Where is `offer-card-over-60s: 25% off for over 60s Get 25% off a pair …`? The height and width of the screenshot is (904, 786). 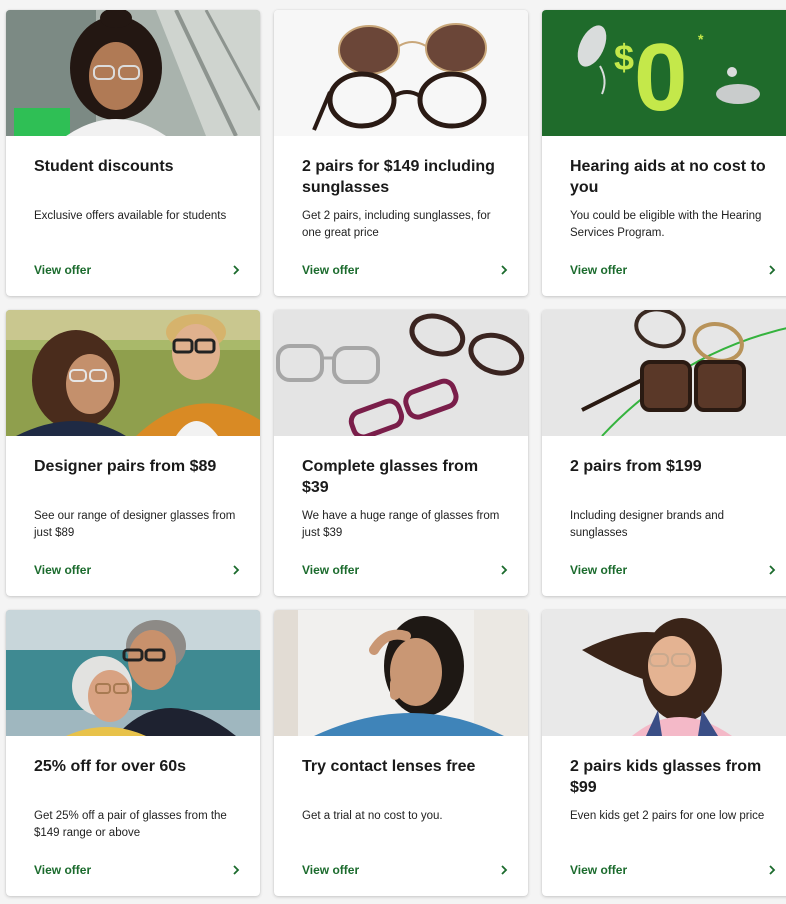 offer-card-over-60s: 25% off for over 60s Get 25% off a pair … is located at coordinates (133, 753).